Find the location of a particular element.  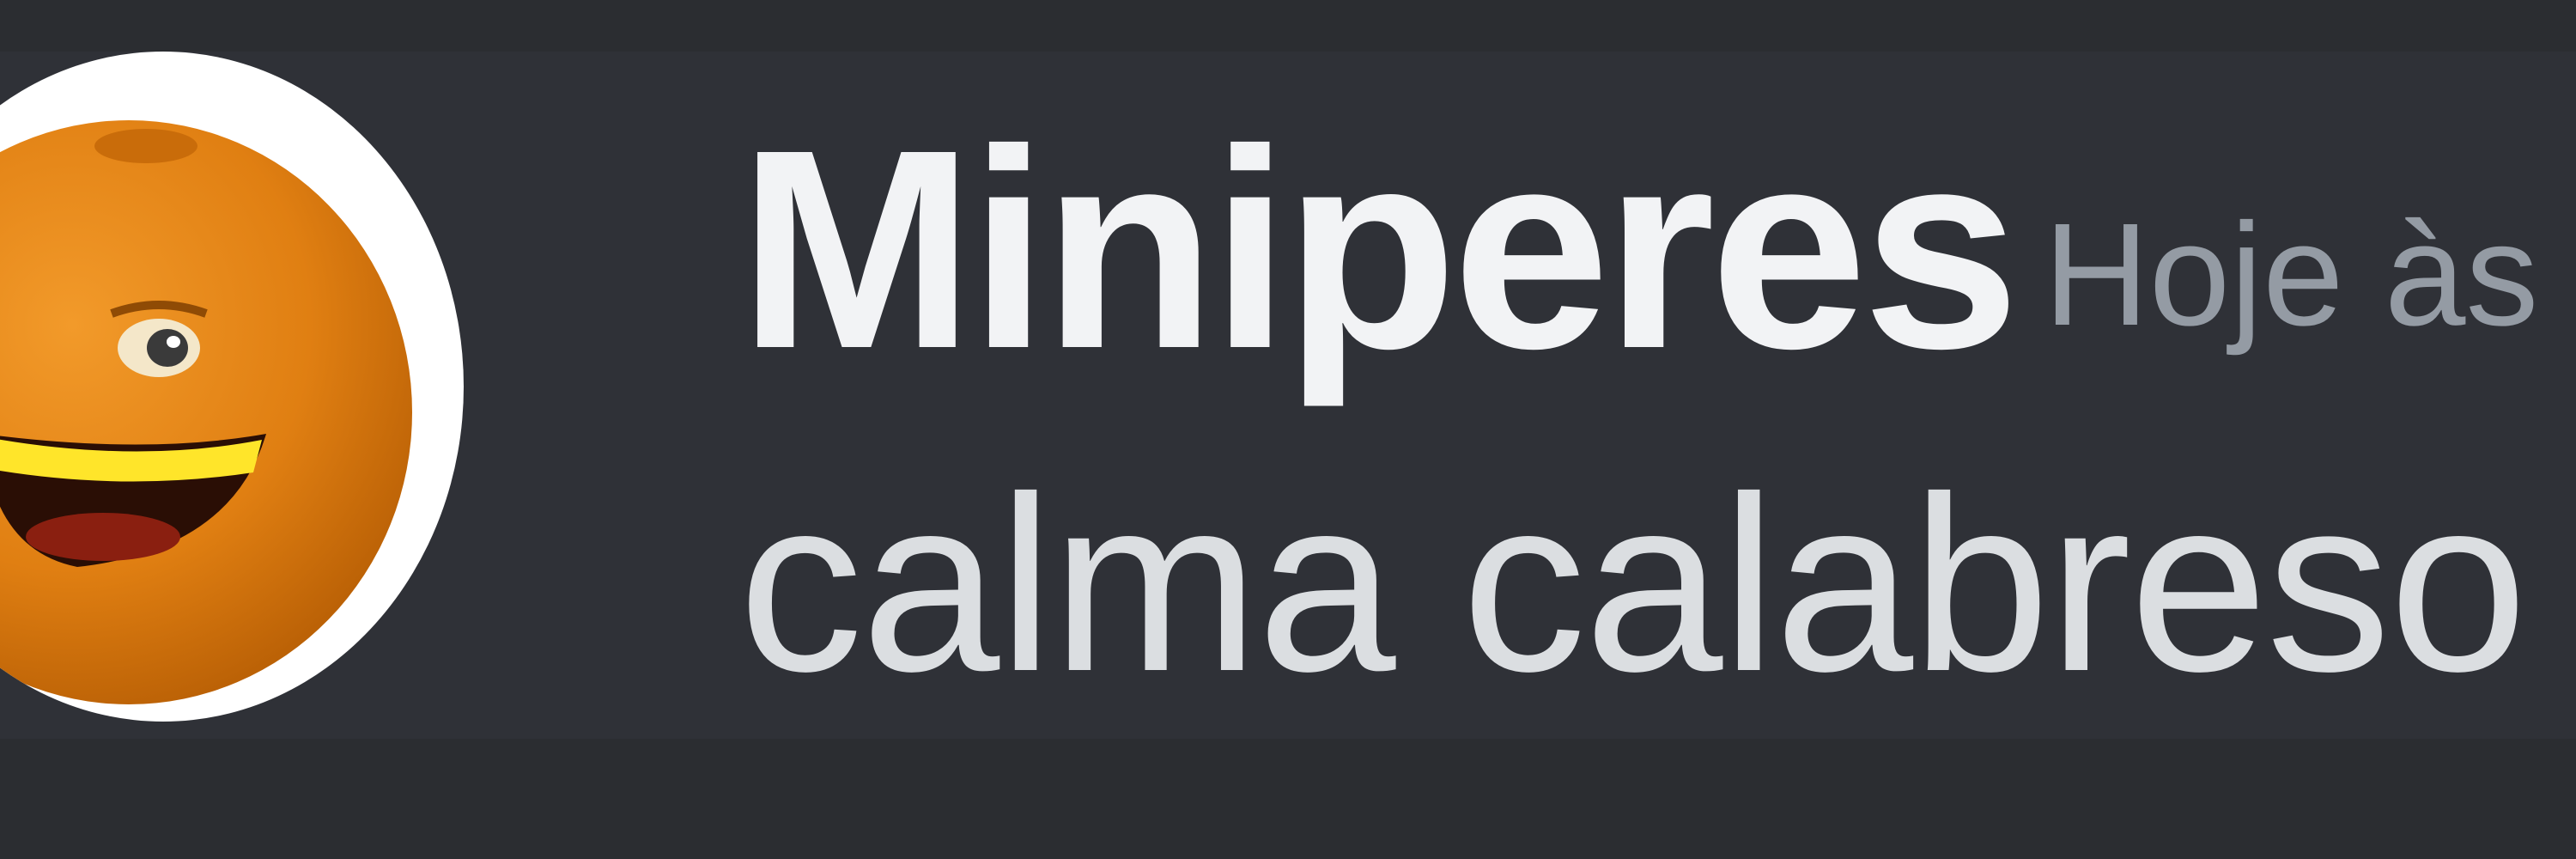

avatar is located at coordinates (232, 387).